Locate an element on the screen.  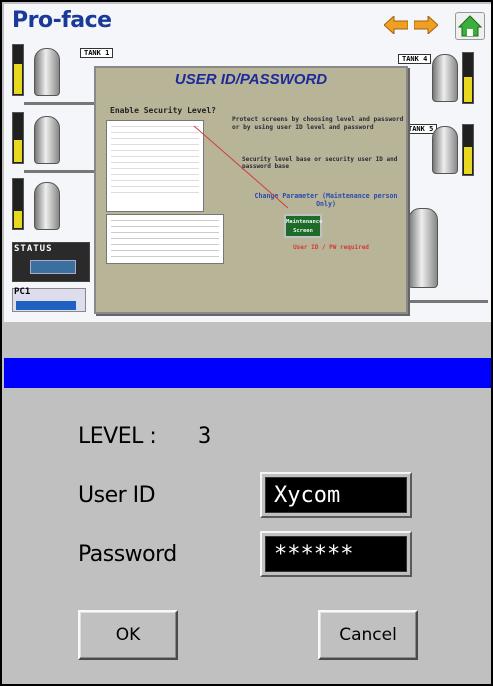
level-label: LEVEL : is located at coordinates (117, 436).